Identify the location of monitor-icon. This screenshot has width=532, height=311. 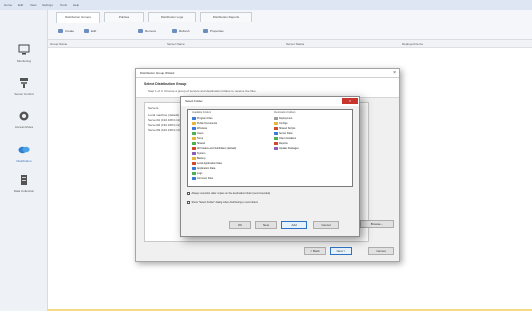
(24, 49).